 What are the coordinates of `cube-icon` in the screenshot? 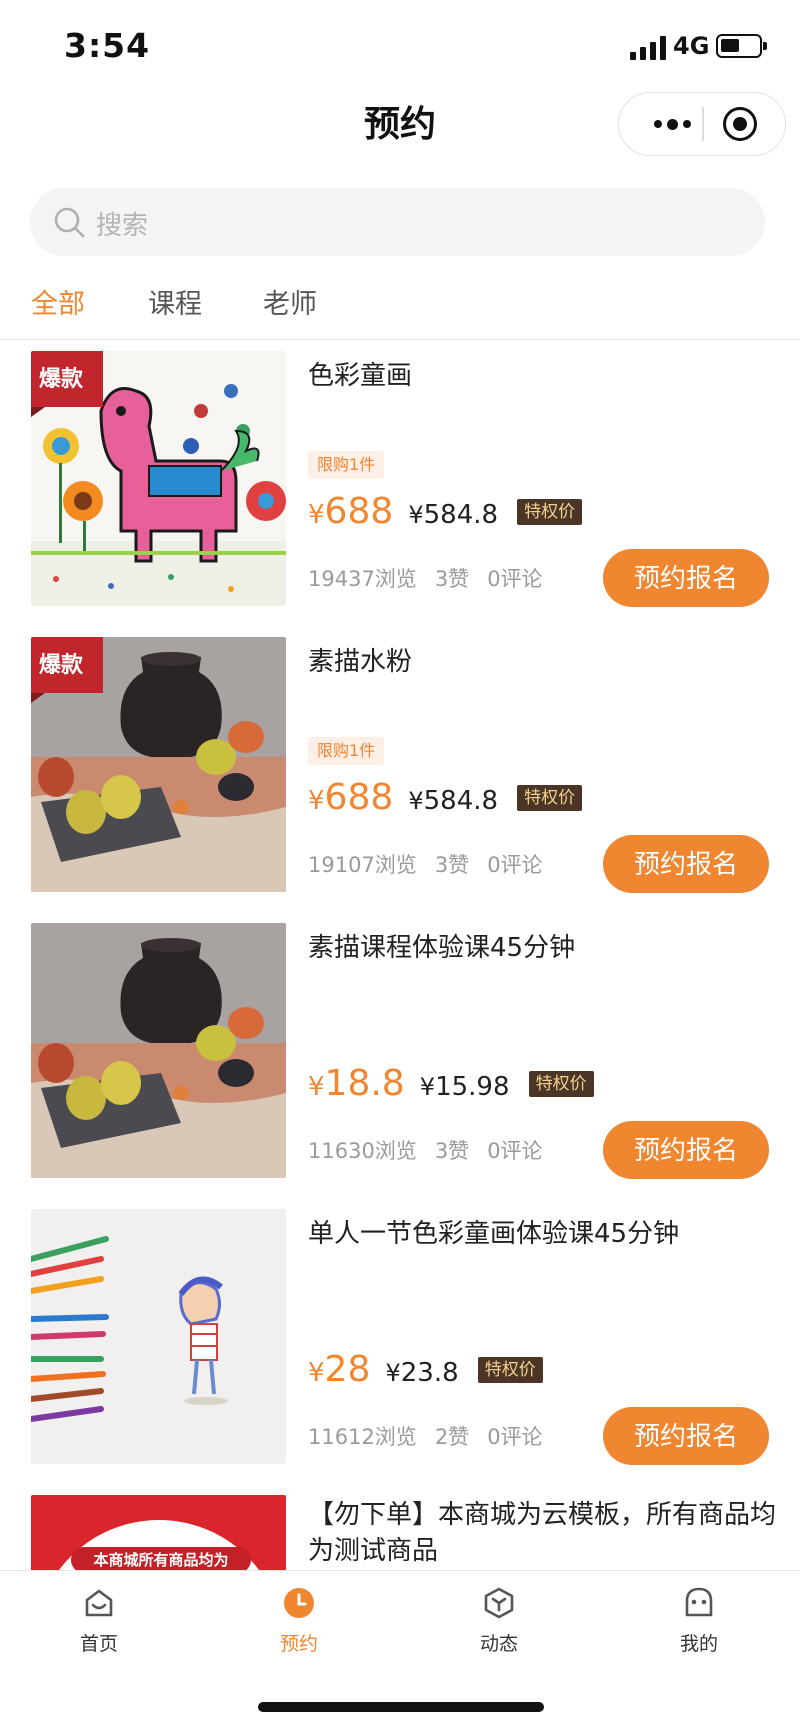 It's located at (499, 1603).